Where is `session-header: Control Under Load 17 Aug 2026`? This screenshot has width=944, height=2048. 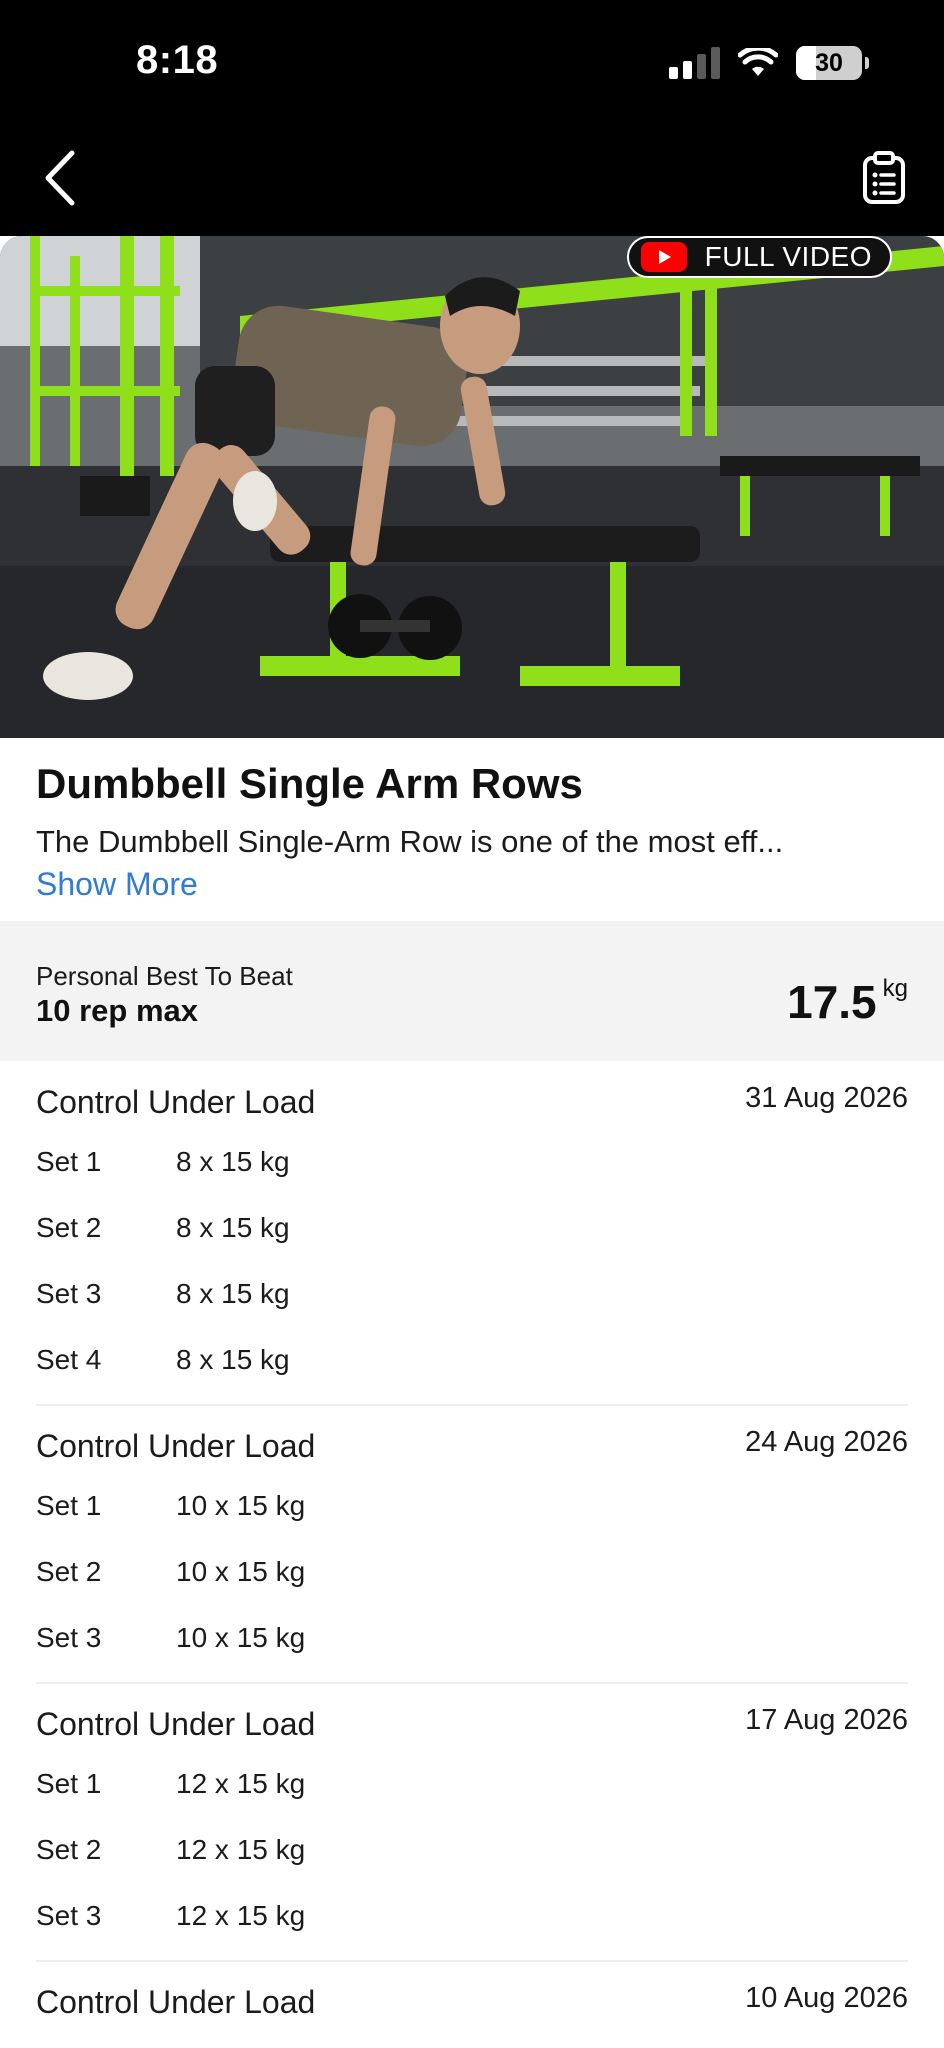 session-header: Control Under Load 17 Aug 2026 is located at coordinates (472, 1717).